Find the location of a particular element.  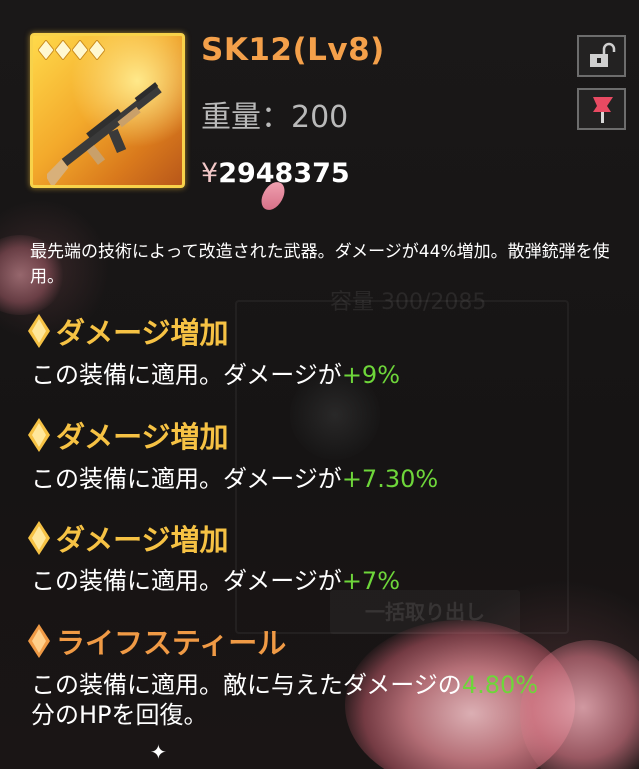

item-name: SK12(Lv8) is located at coordinates (293, 50).